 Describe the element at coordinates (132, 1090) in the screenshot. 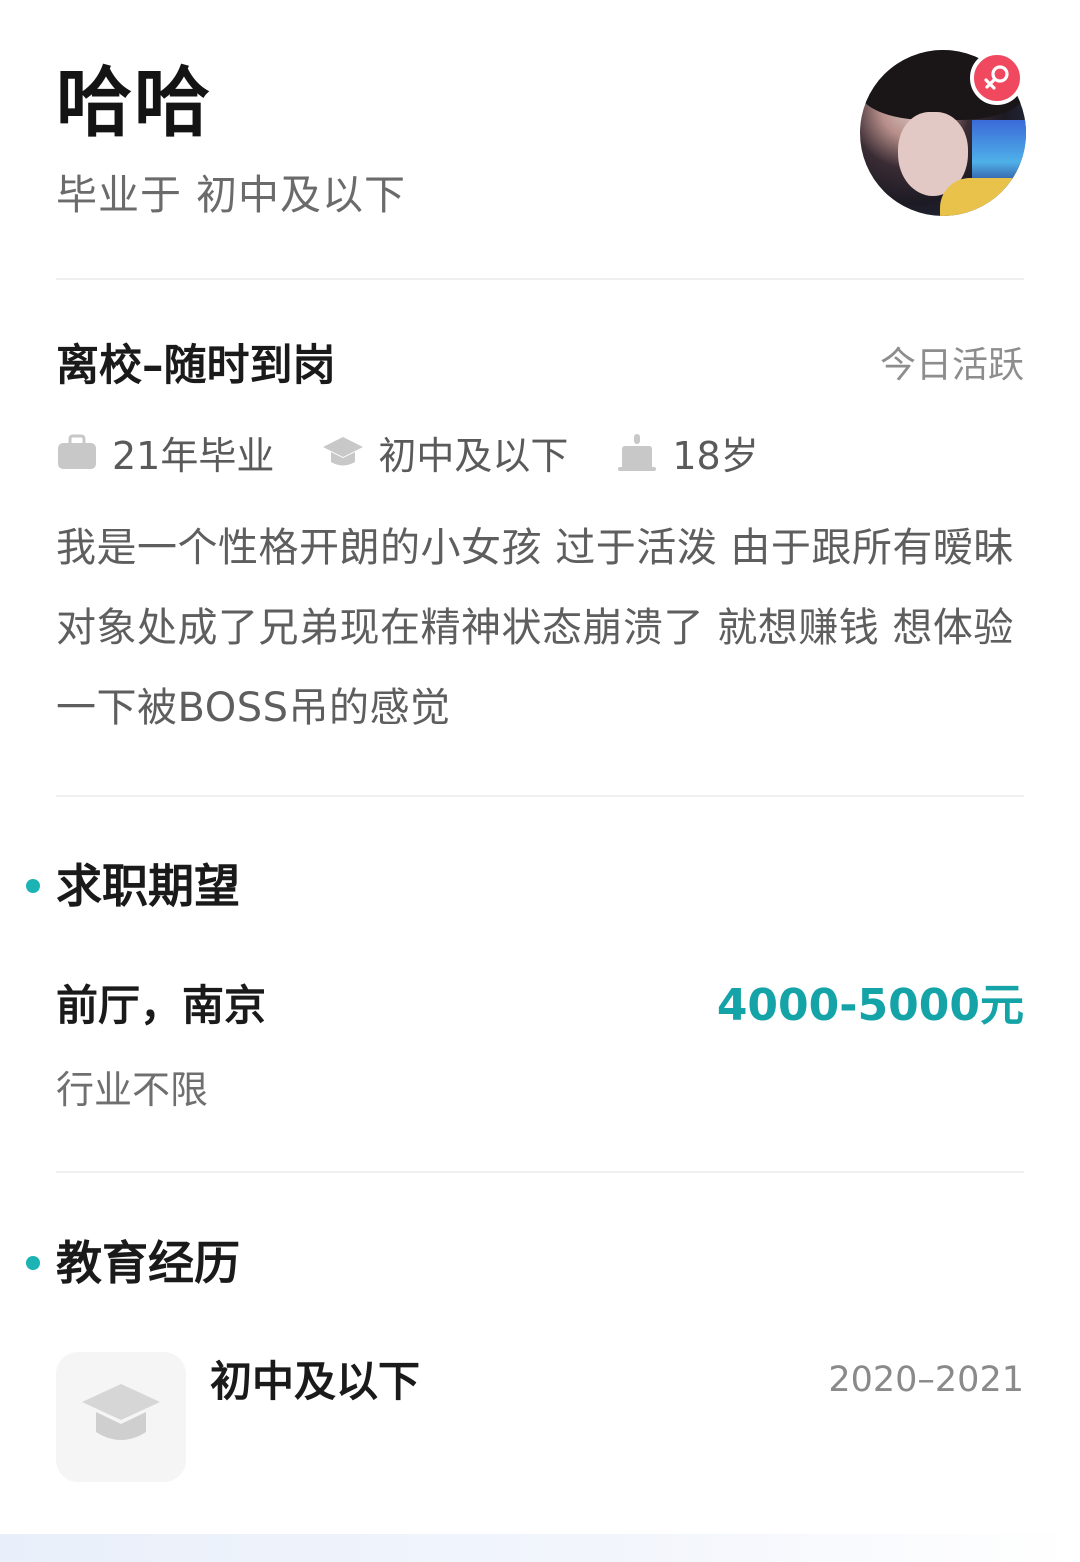

I see `expected-industry: 行业不限` at that location.